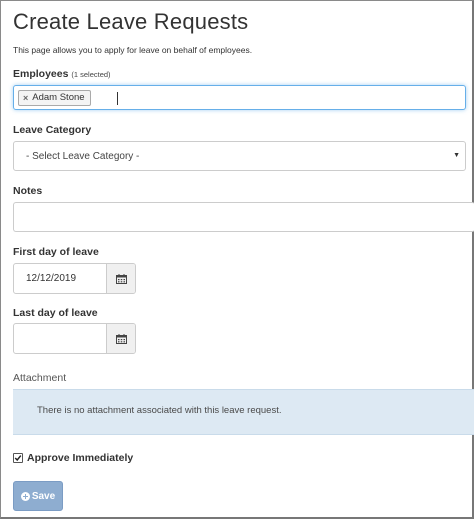 This screenshot has width=474, height=519. What do you see at coordinates (56, 252) in the screenshot?
I see `first-day-label: First day of leave` at bounding box center [56, 252].